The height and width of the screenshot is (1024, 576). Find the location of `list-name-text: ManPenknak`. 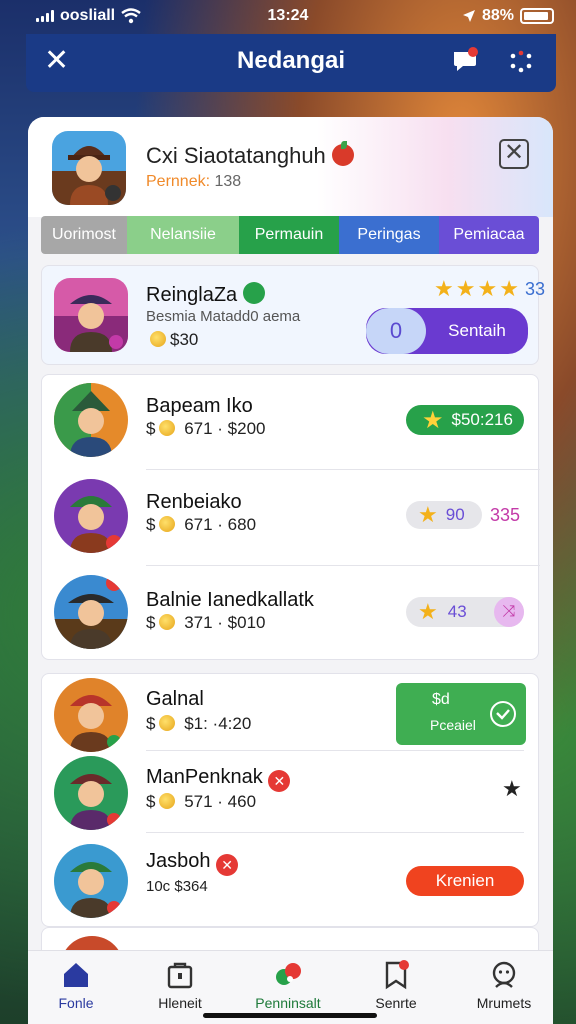

list-name-text: ManPenknak is located at coordinates (204, 777).